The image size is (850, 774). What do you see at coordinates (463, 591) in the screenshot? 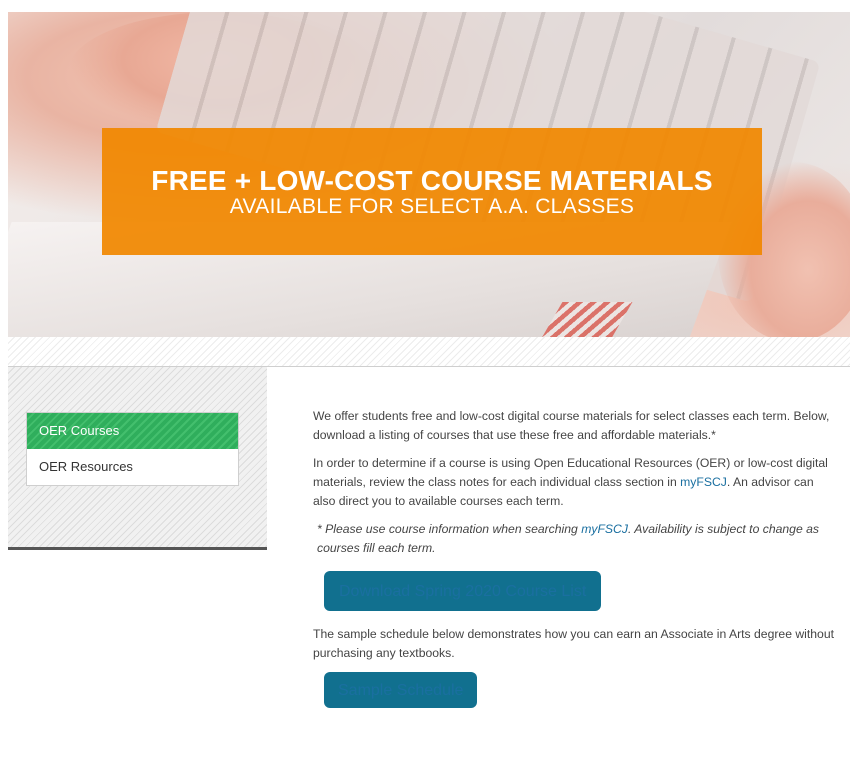
I see `download-course-list-button: Download Spring 2020 Course List` at bounding box center [463, 591].